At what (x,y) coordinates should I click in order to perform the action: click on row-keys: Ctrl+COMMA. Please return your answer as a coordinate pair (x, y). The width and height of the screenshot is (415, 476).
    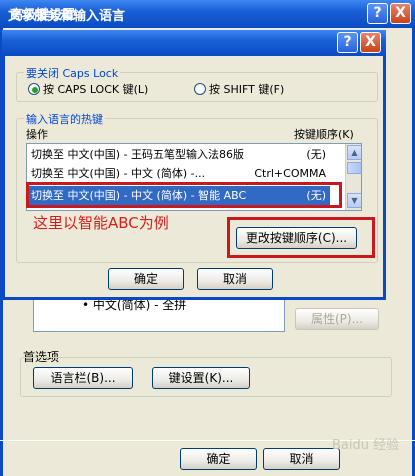
    Looking at the image, I should click on (290, 173).